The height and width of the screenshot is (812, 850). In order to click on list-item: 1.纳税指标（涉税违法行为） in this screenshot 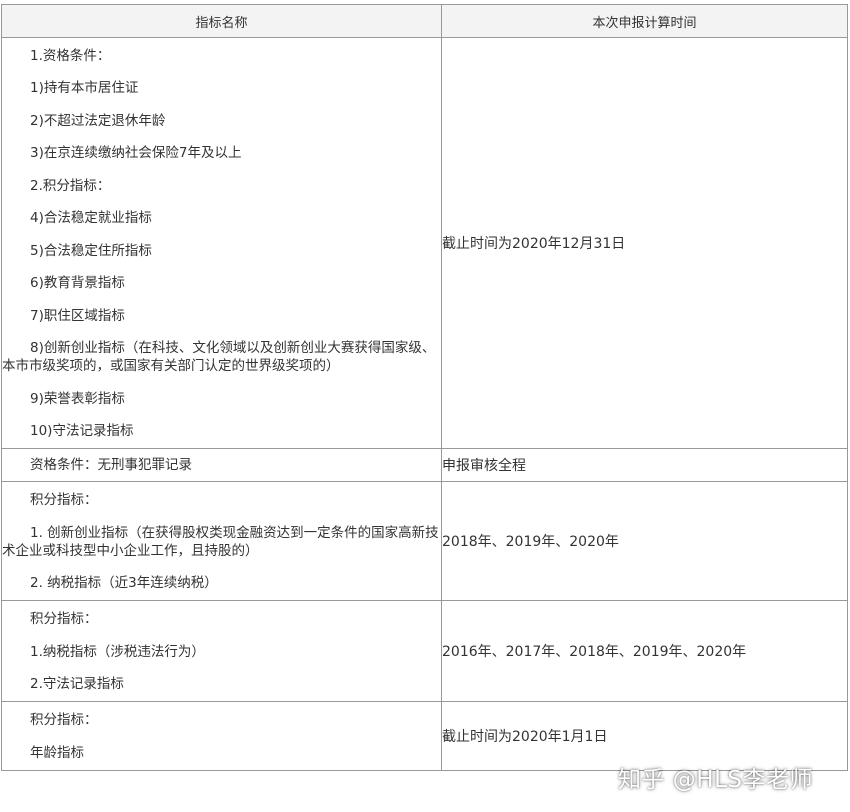, I will do `click(117, 651)`.